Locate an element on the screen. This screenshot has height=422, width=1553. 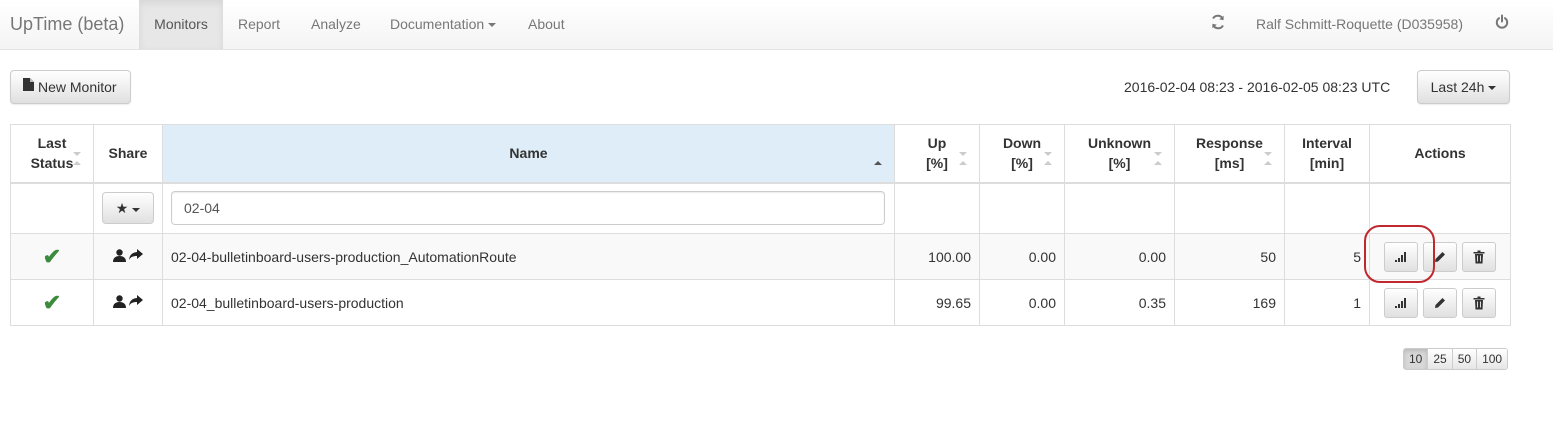
nav-documentation: Documentation is located at coordinates (443, 24).